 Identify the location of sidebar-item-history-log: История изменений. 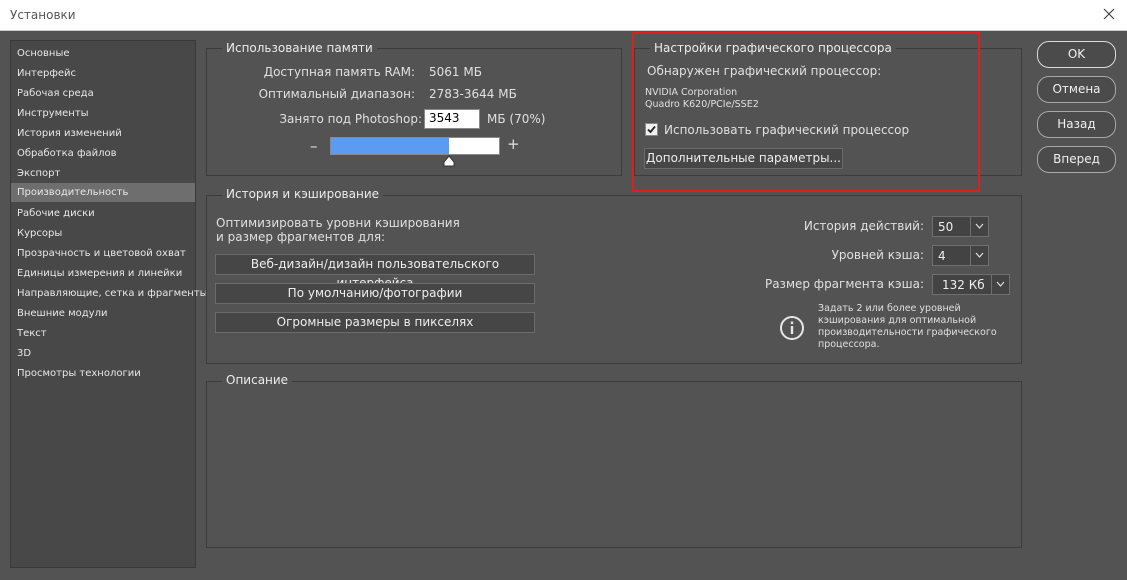
(103, 133).